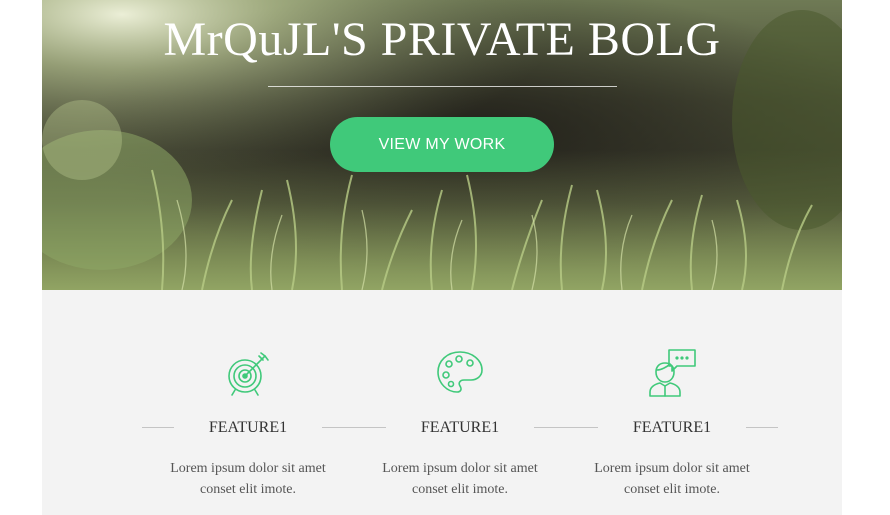 The width and height of the screenshot is (890, 515). Describe the element at coordinates (460, 372) in the screenshot. I see `palette-icon` at that location.